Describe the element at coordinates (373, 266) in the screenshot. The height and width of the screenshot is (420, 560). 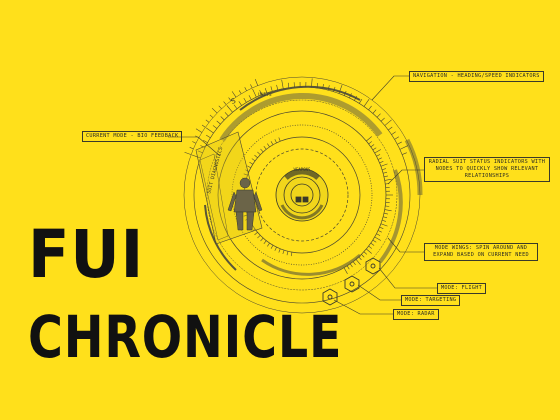
I see `mode-flight-icon` at that location.